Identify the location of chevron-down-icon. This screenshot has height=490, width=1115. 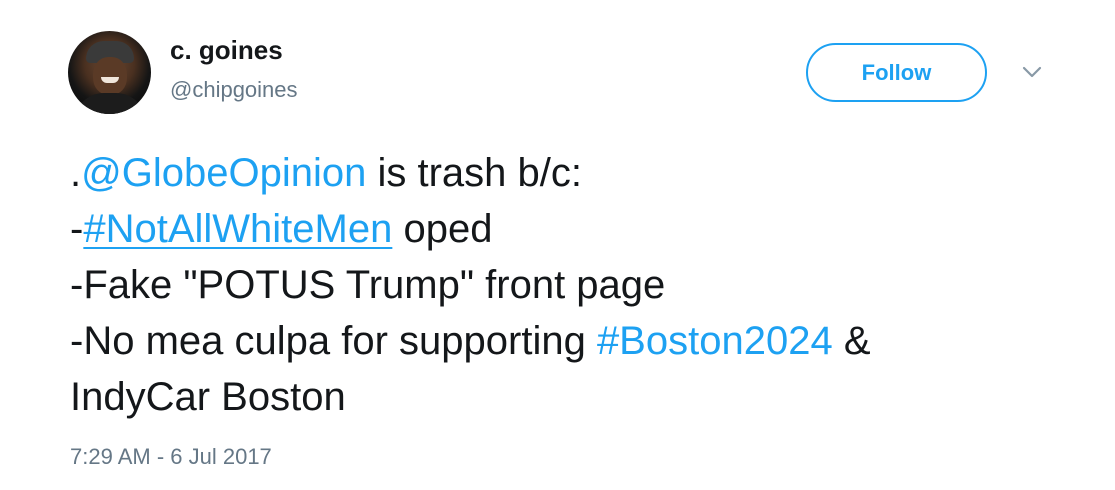
(1032, 72).